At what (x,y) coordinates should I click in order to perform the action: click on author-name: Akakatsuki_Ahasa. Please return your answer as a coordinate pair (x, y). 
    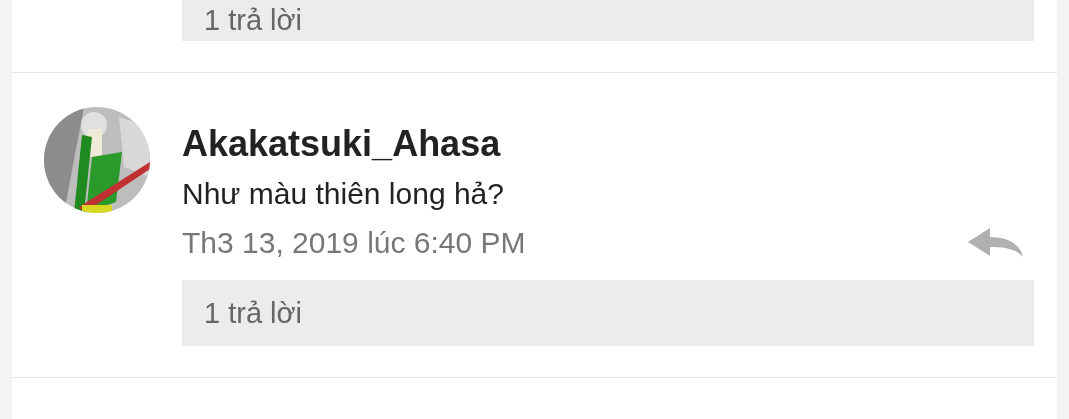
    Looking at the image, I should click on (341, 144).